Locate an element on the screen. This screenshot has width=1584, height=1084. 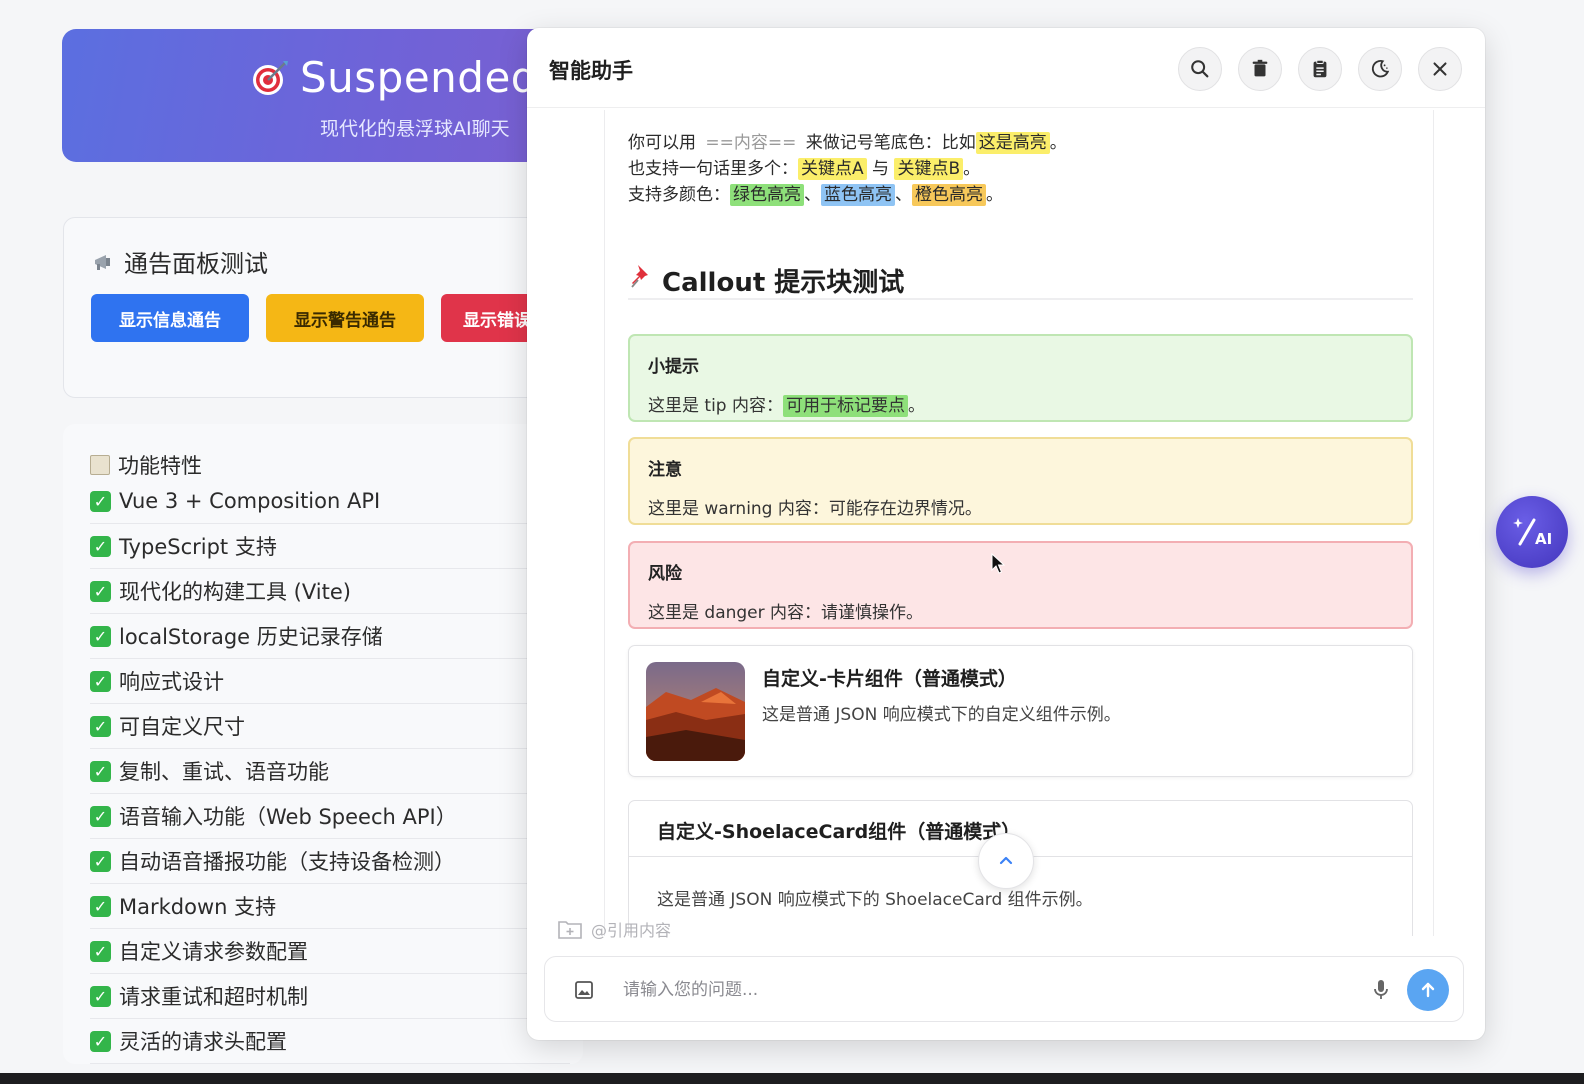
show-info-notice-button: 显示信息通告 is located at coordinates (170, 318).